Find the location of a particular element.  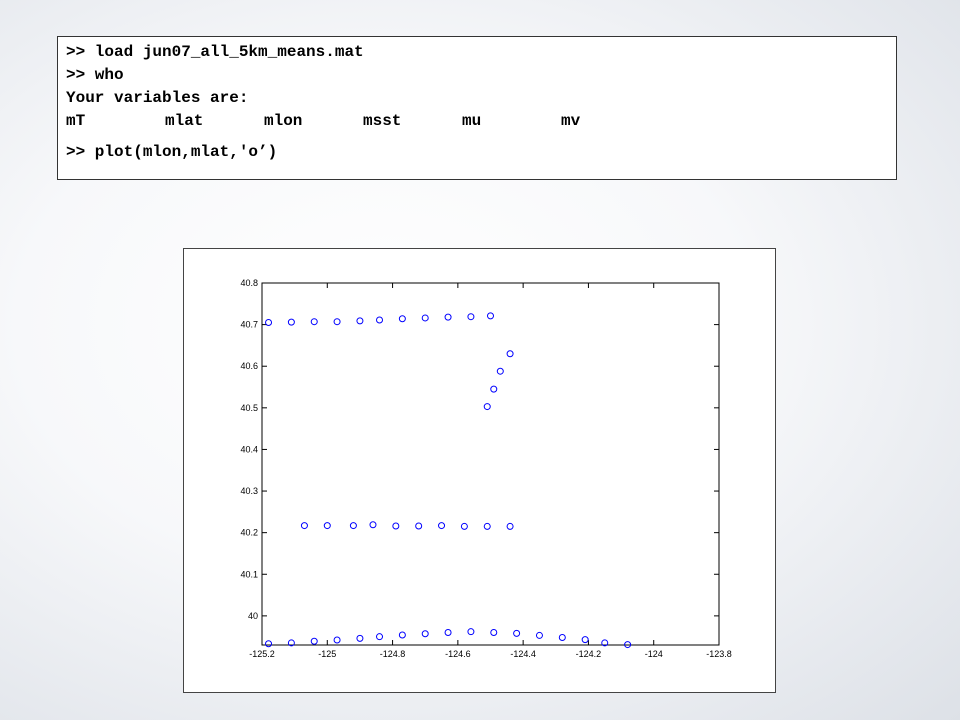

y-tick-label: 40.7 is located at coordinates (249, 325).